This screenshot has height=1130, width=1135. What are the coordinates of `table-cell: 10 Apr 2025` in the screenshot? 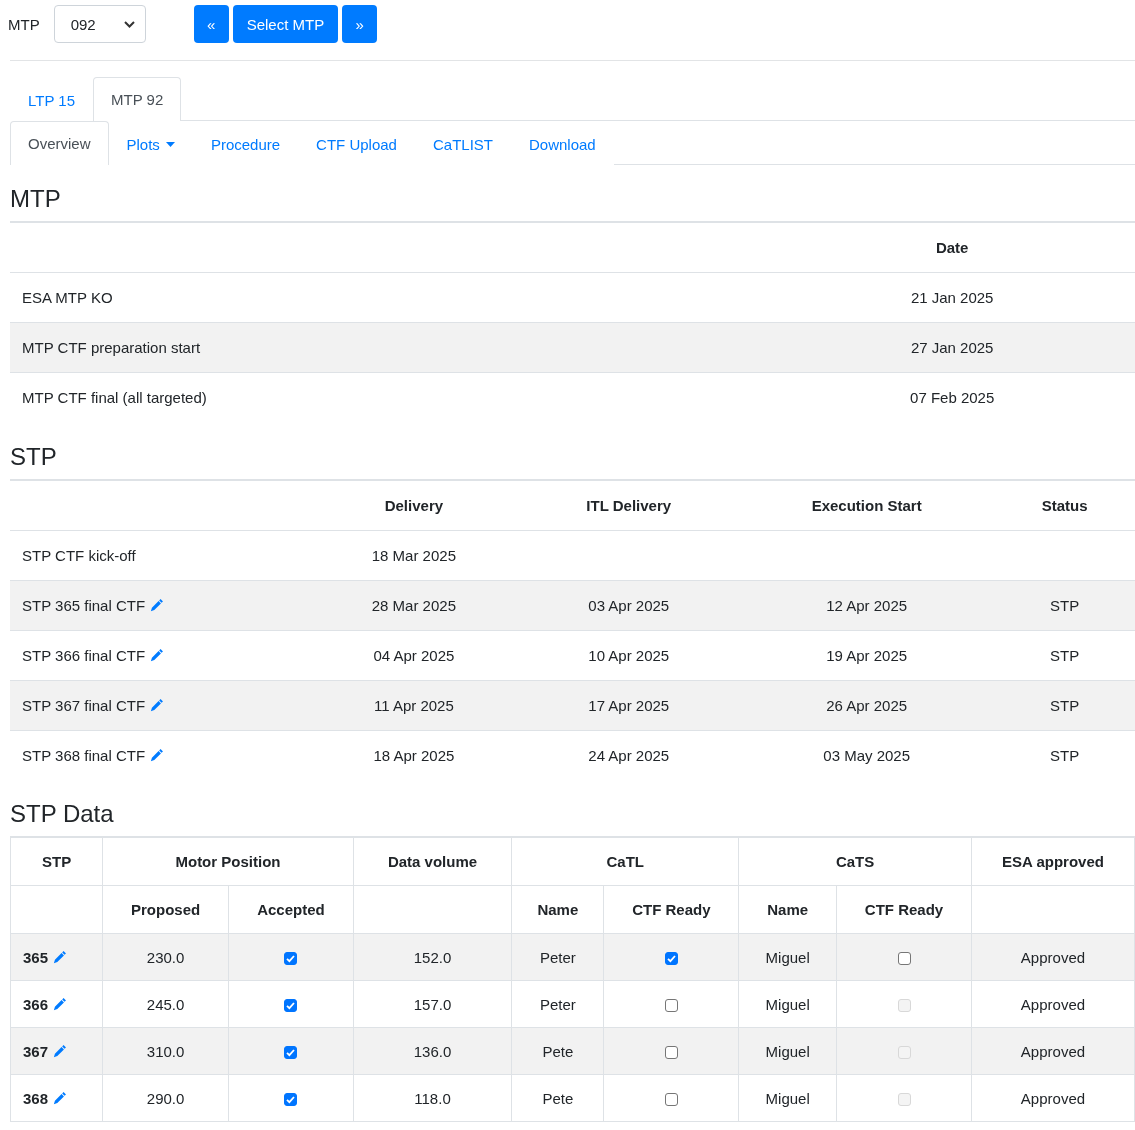 It's located at (629, 655).